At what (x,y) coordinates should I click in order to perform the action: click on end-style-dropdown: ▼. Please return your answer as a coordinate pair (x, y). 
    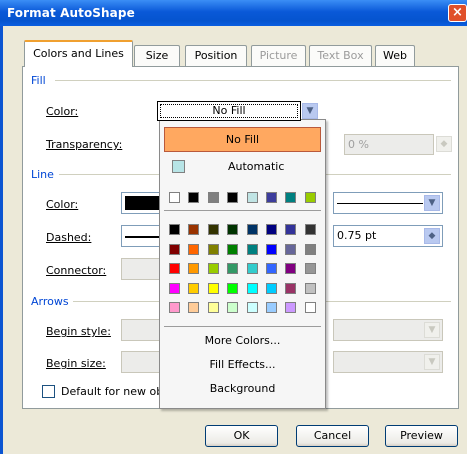
    Looking at the image, I should click on (432, 330).